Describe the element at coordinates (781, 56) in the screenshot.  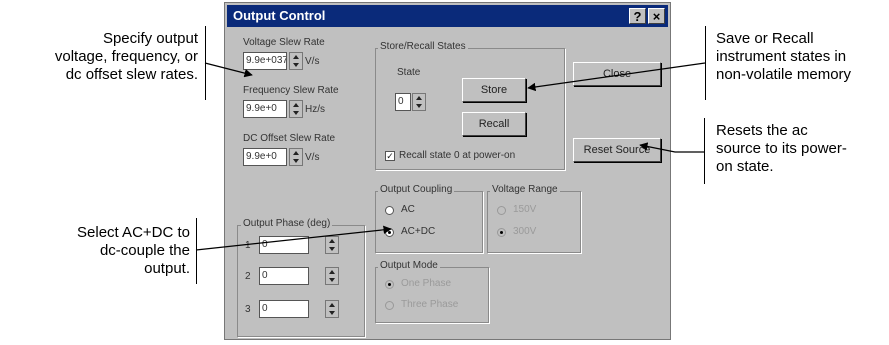
I see `annotation-line: instrument states in` at that location.